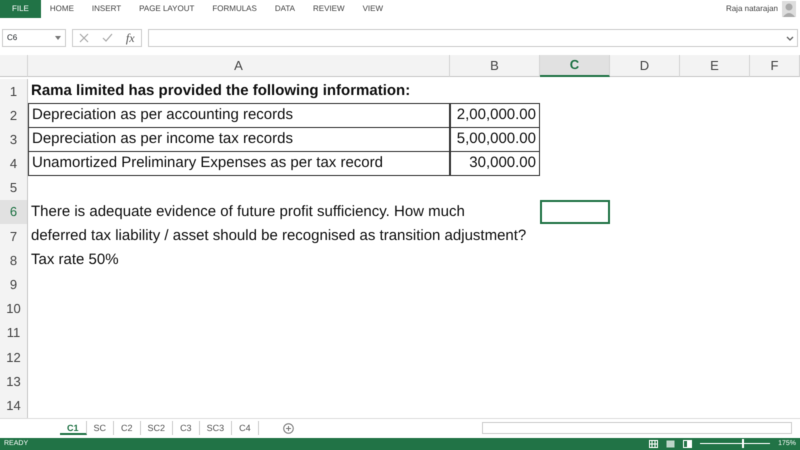  What do you see at coordinates (20, 9) in the screenshot?
I see `file-tab: FILE` at bounding box center [20, 9].